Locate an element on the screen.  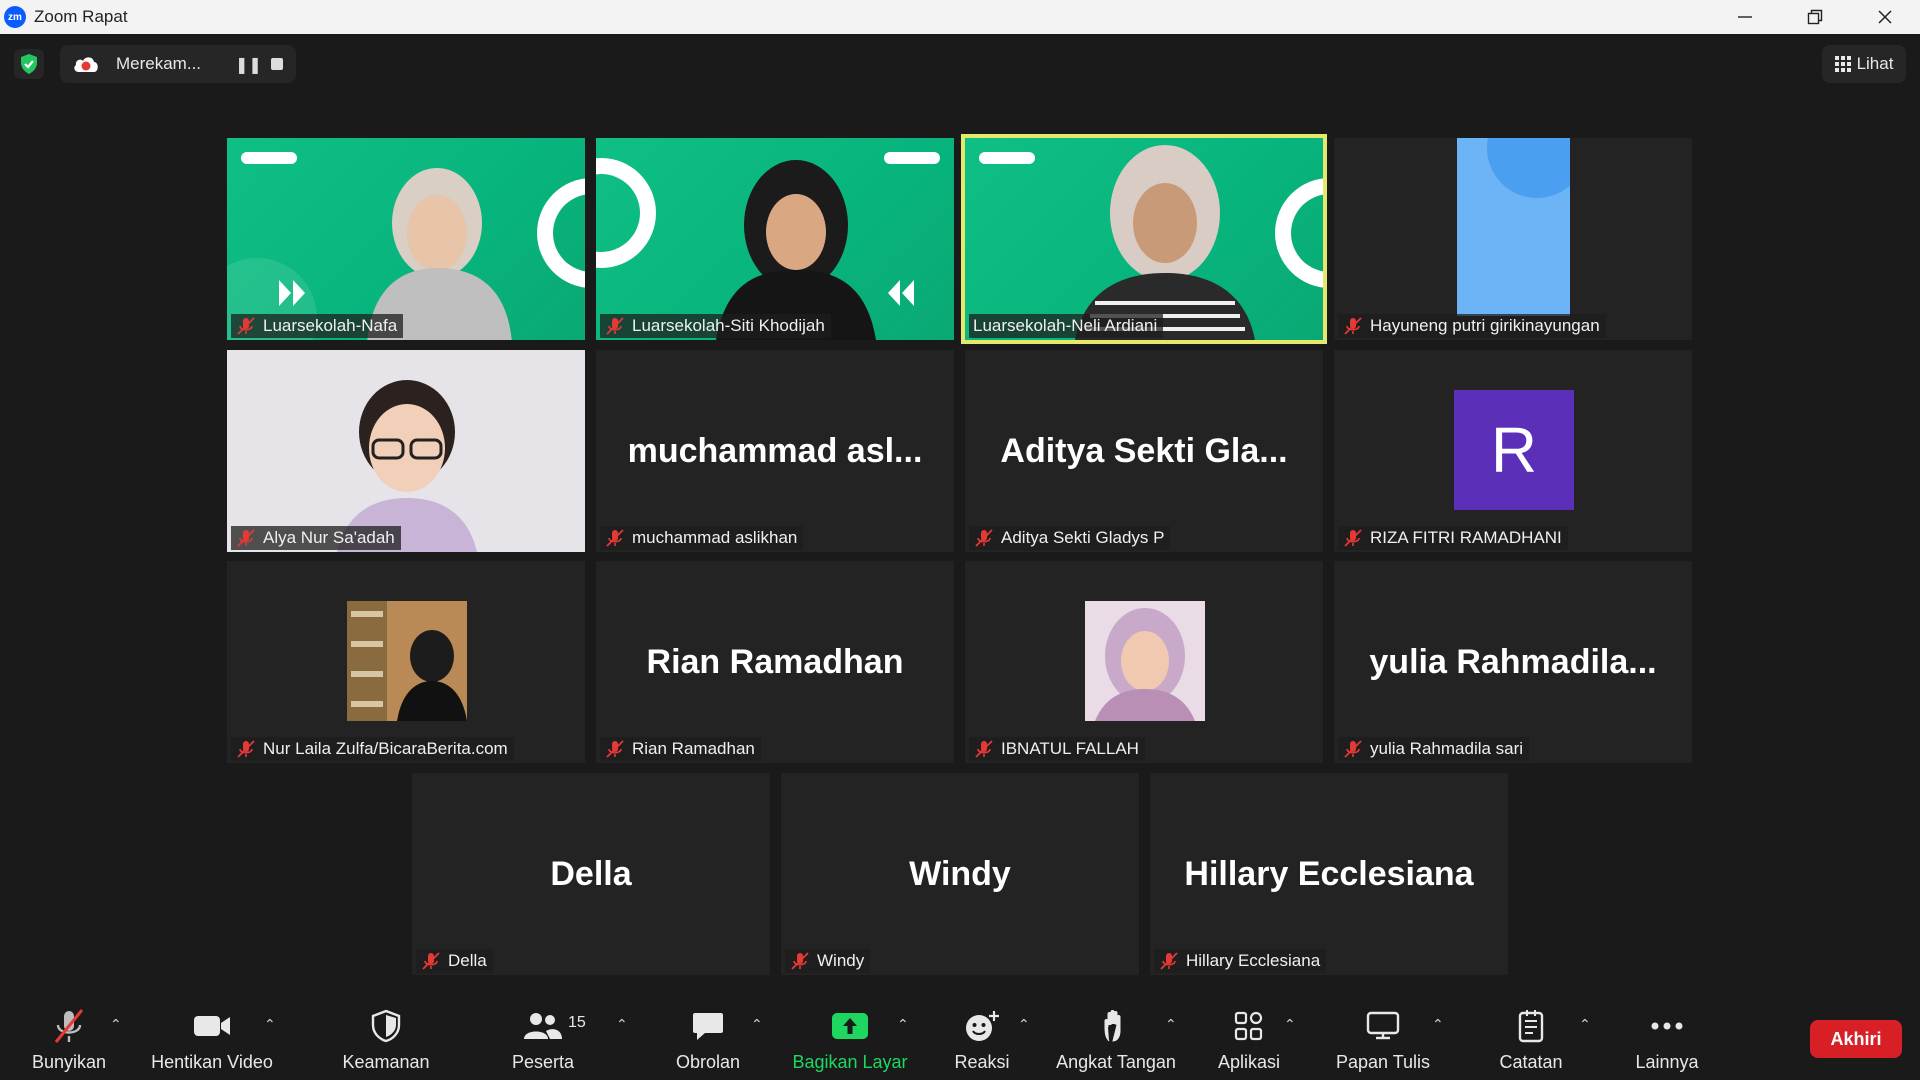
emoji-add-icon is located at coordinates (982, 1026).